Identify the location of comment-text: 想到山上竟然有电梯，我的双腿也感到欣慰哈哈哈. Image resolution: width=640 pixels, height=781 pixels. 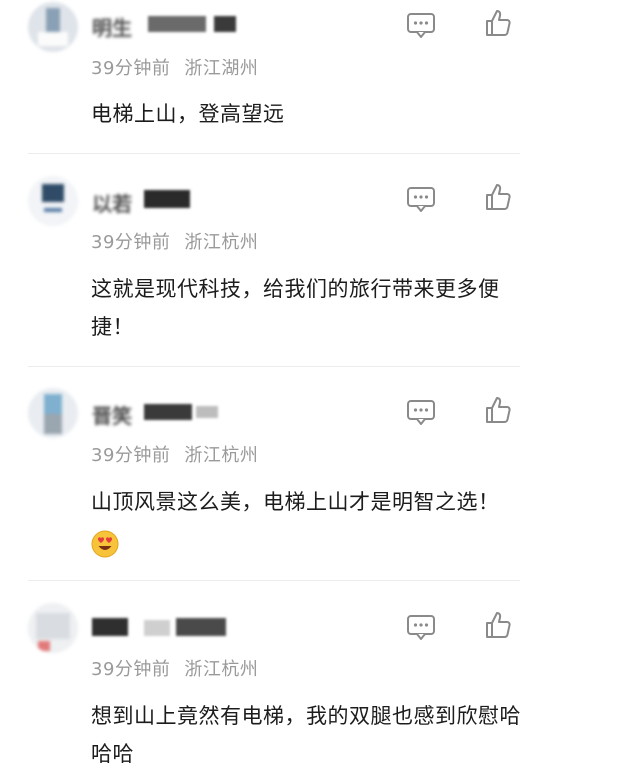
(306, 735).